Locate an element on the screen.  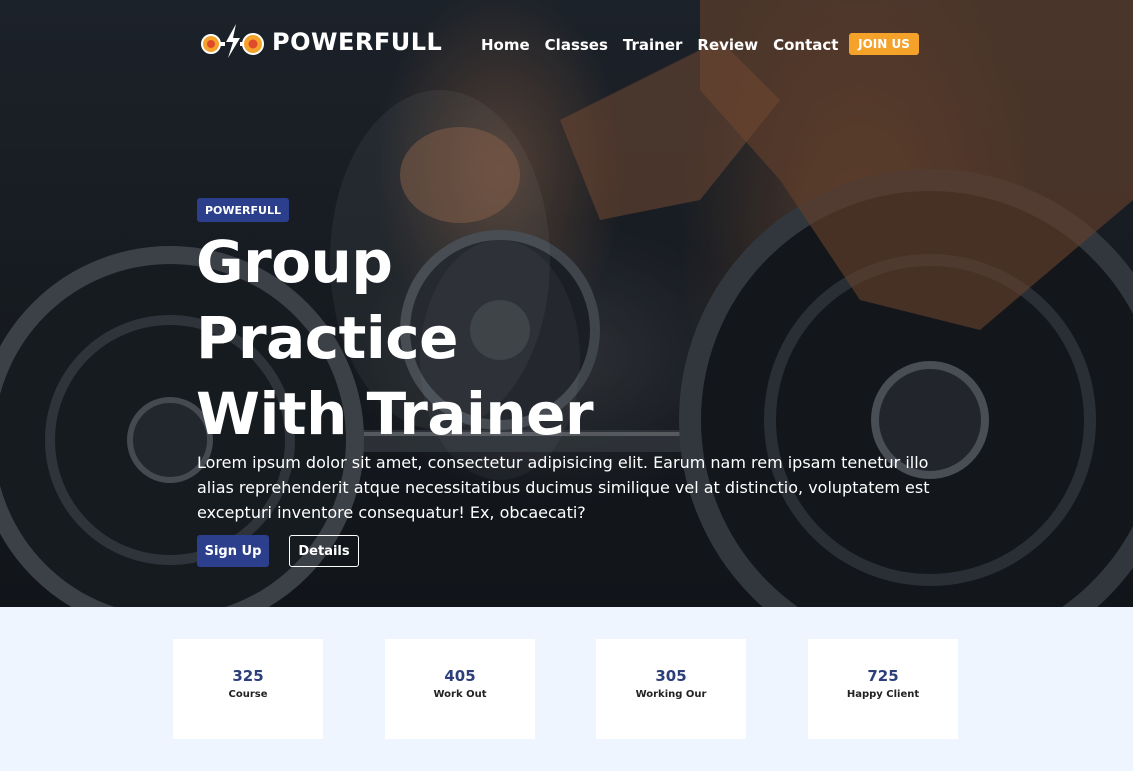
headline-line-2: Practice is located at coordinates (327, 338).